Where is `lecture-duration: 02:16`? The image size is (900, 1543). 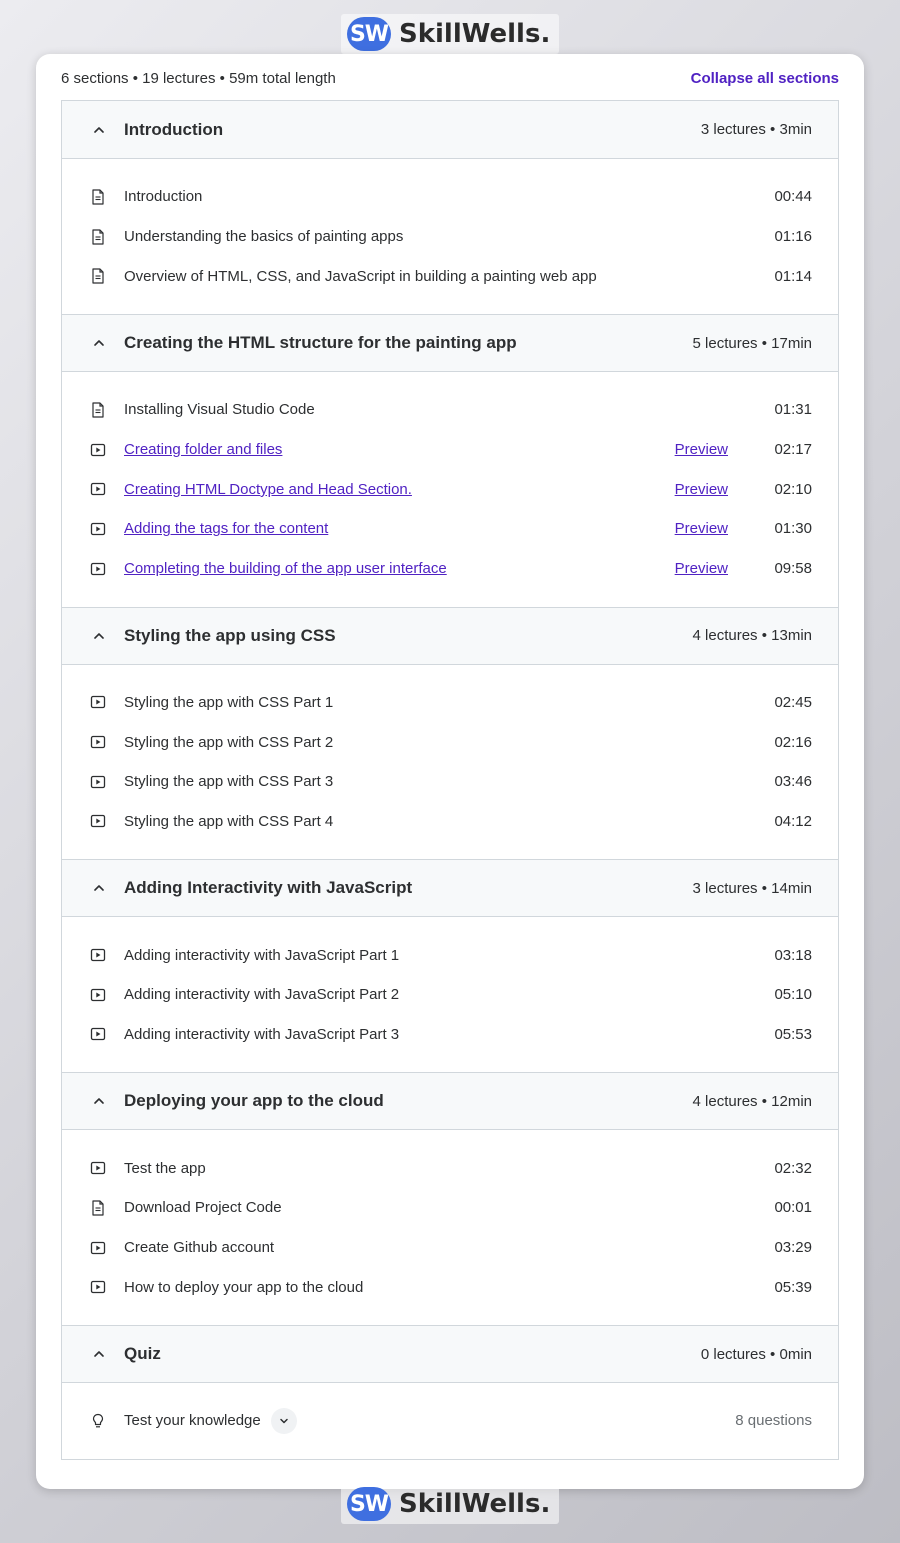
lecture-duration: 02:16 is located at coordinates (793, 742).